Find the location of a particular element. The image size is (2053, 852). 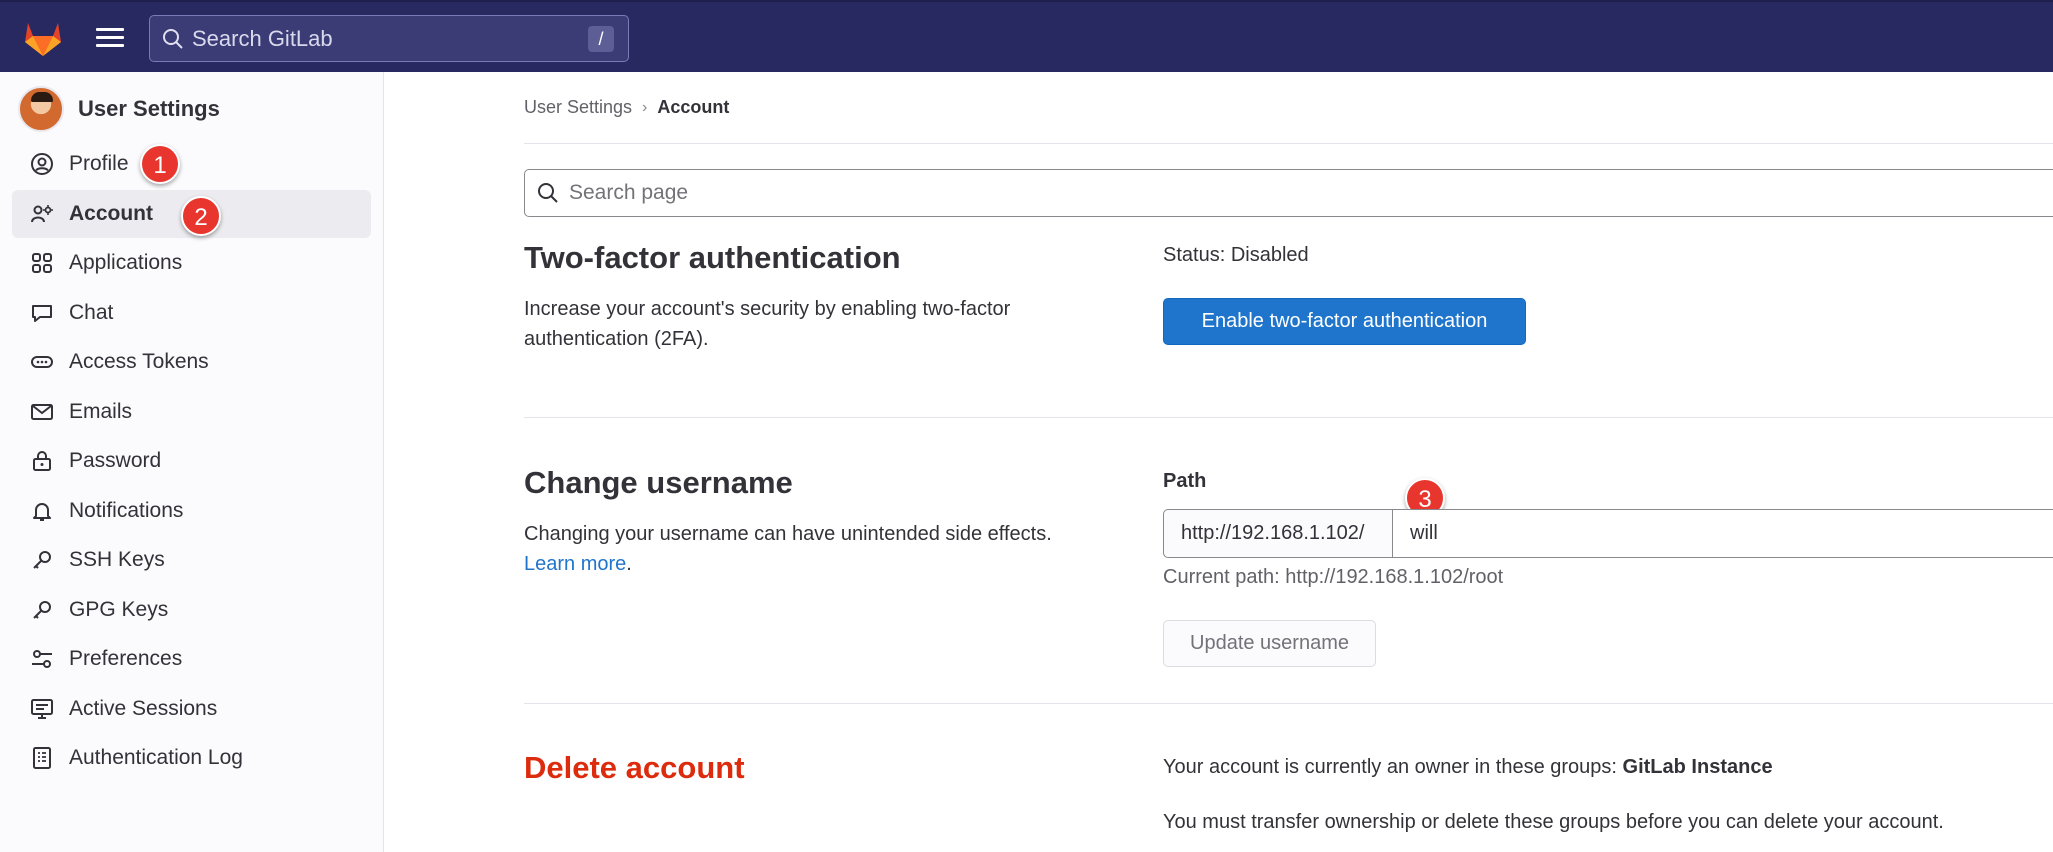

preferences-icon is located at coordinates (42, 659).